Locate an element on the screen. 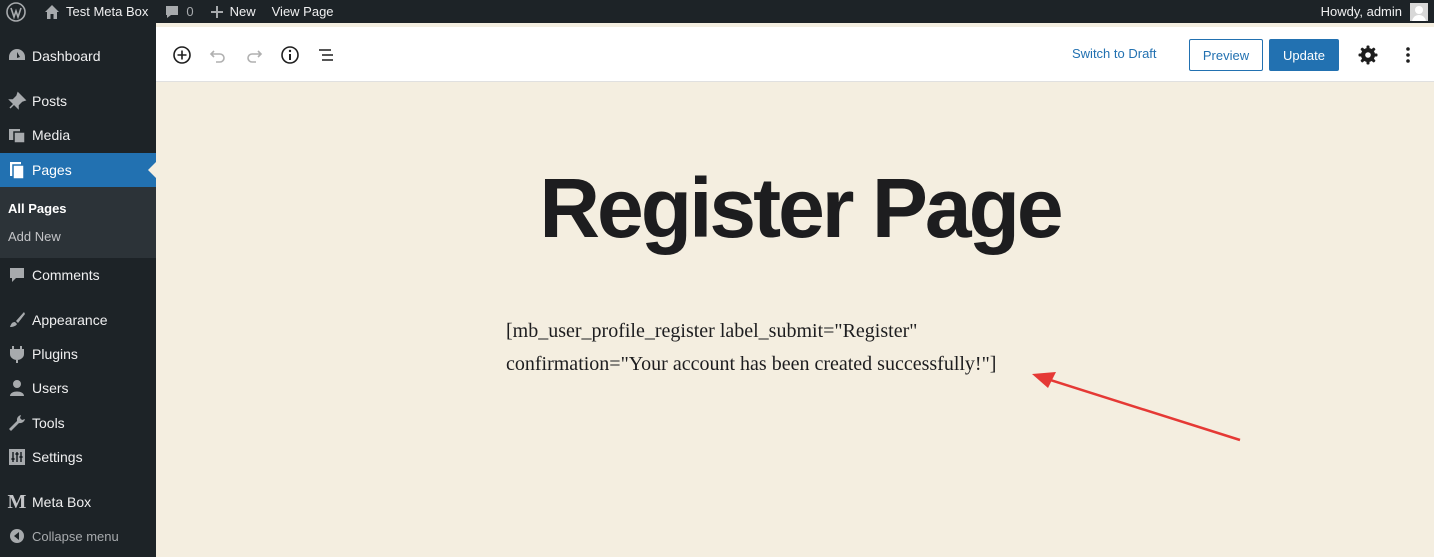 This screenshot has width=1434, height=557. gear-icon is located at coordinates (1368, 55).